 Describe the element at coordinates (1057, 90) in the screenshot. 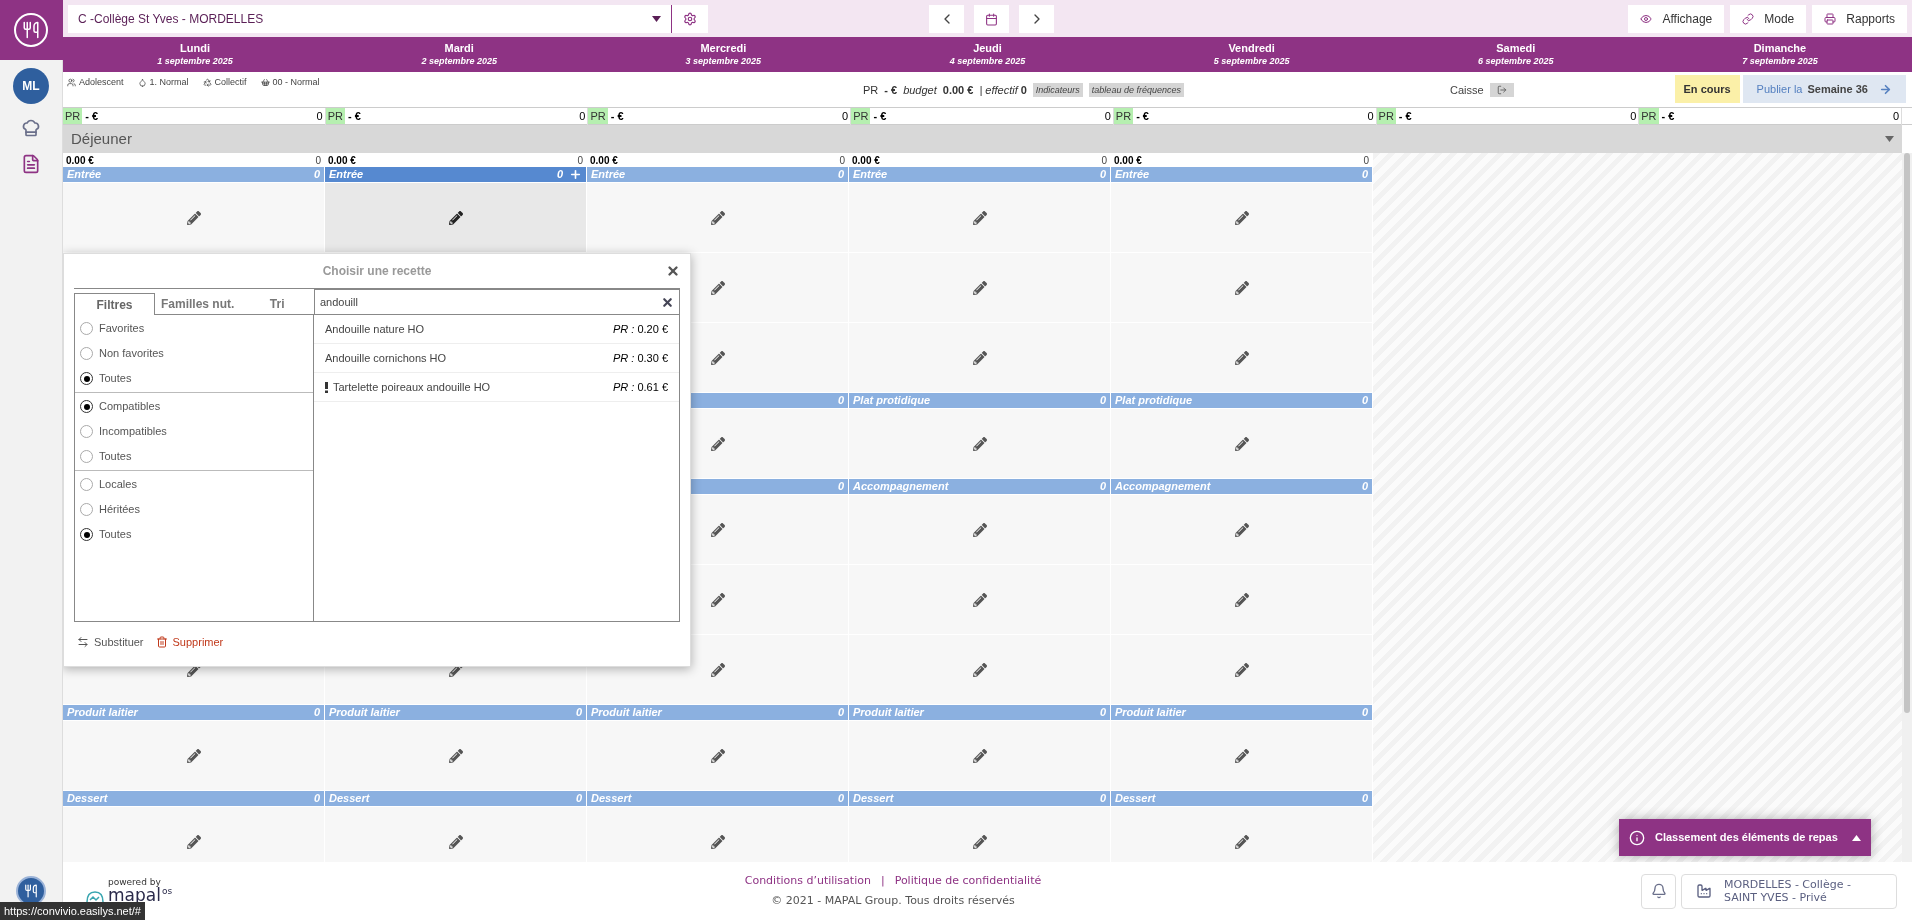

I see `chip-button: Indicateurs` at that location.